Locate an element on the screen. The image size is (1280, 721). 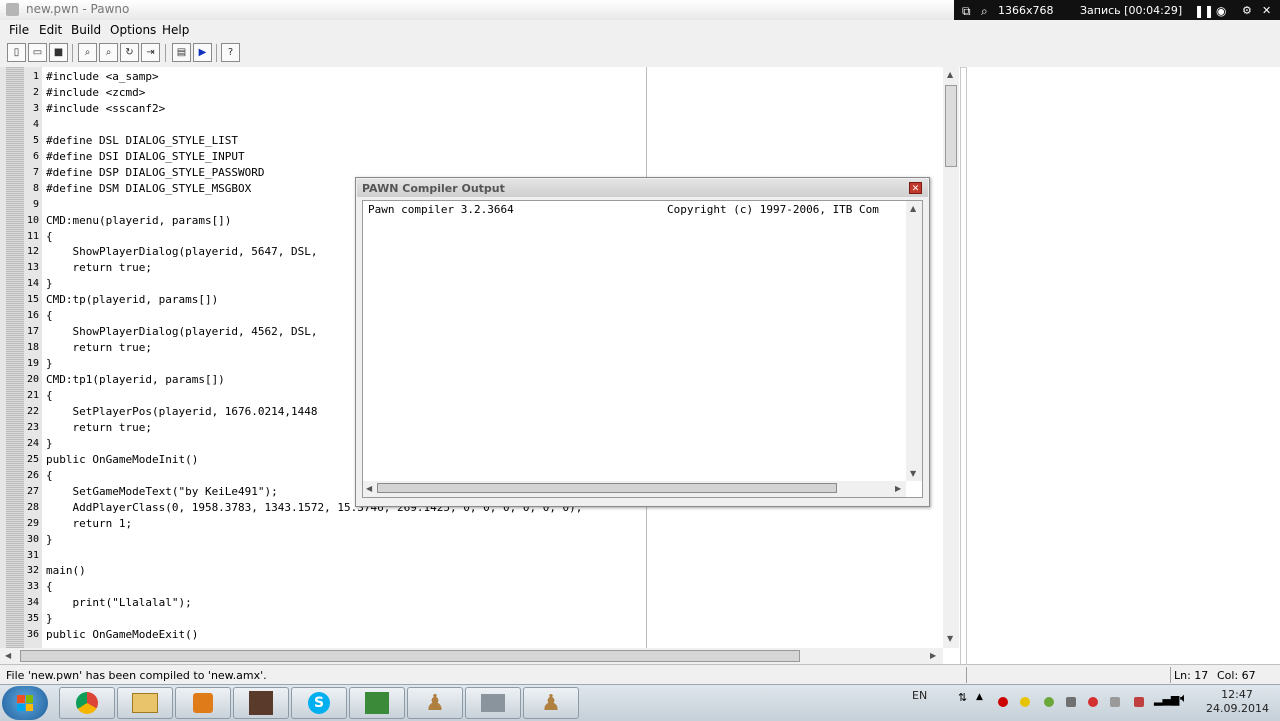
replace-icon: ↻ is located at coordinates (129, 52).